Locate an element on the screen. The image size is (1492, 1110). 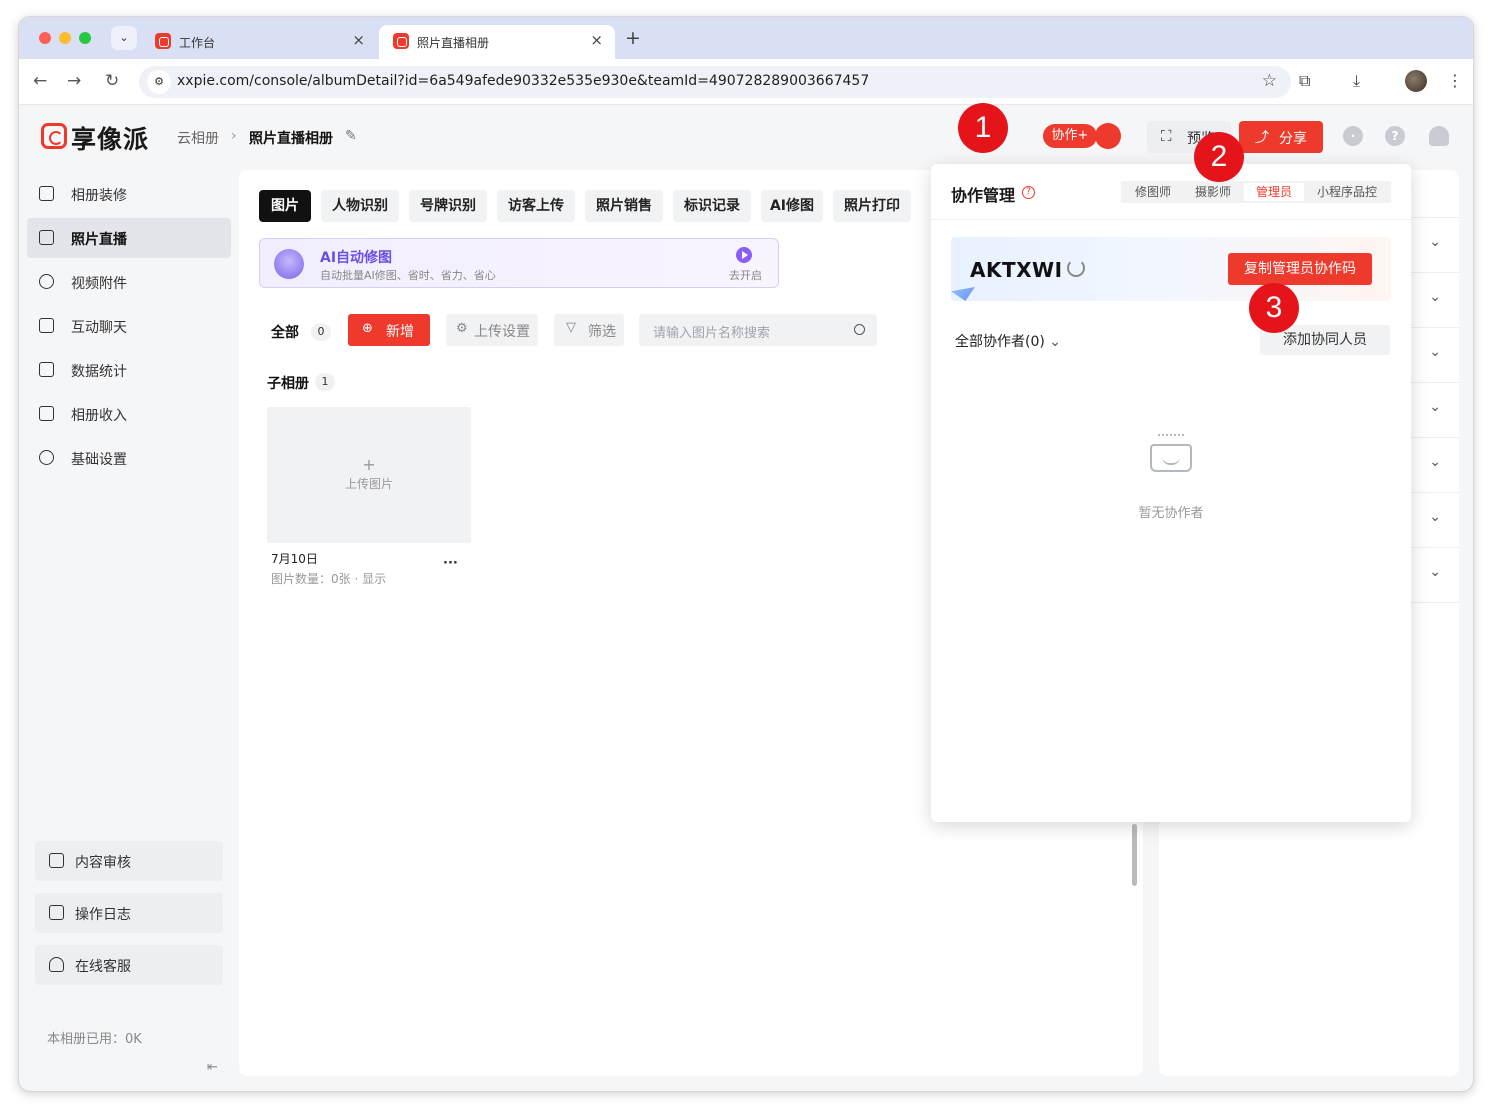
stamp-icon is located at coordinates (56, 860).